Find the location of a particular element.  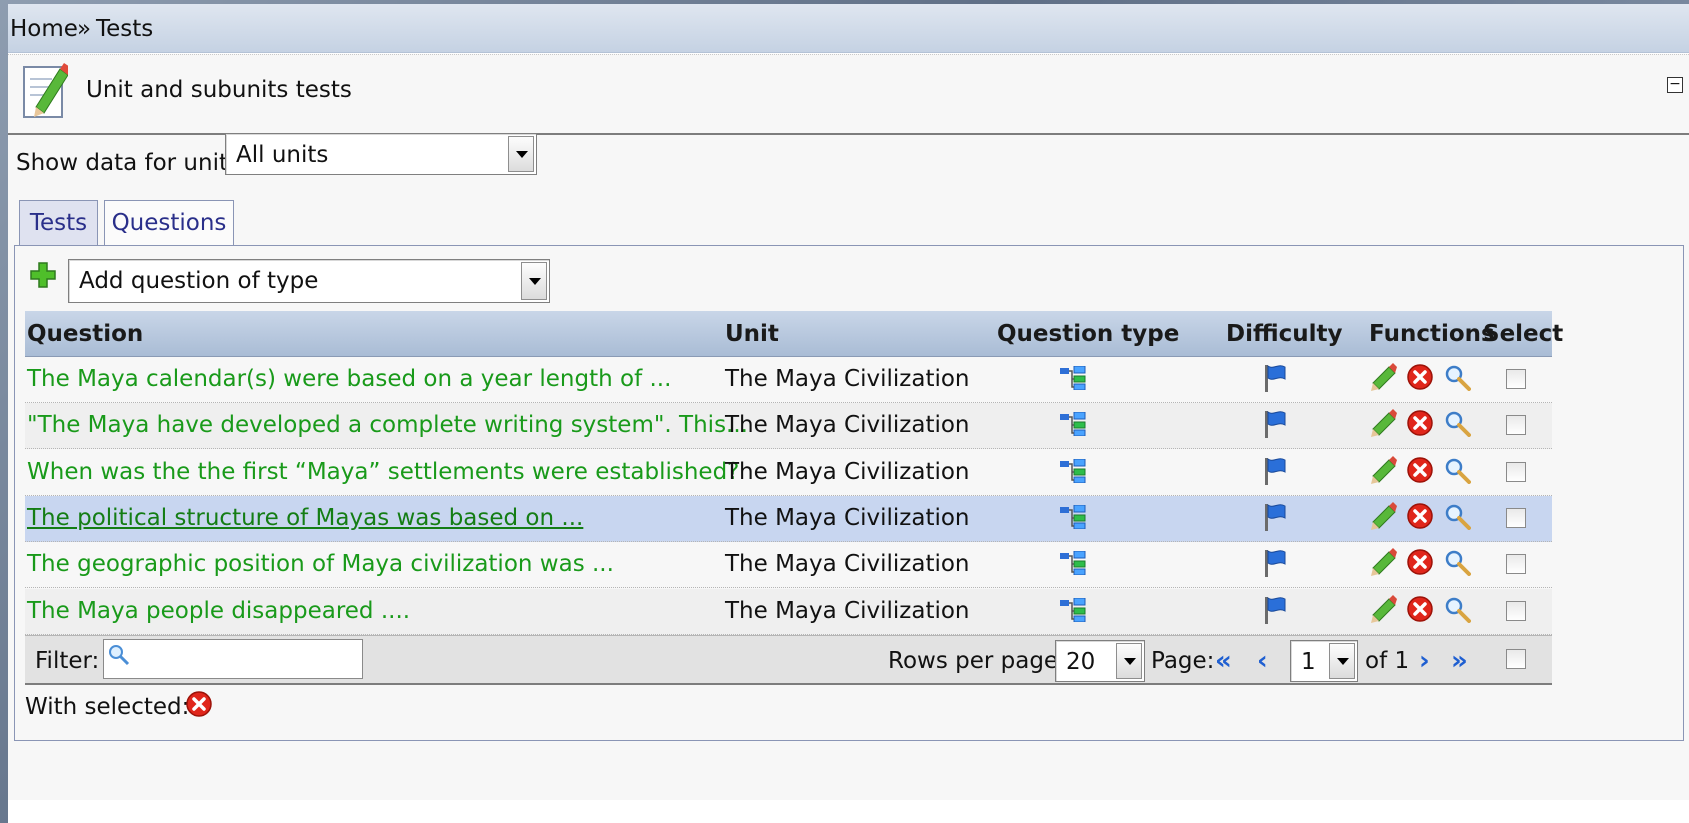

panel-title: Unit and subunits tests is located at coordinates (219, 90).